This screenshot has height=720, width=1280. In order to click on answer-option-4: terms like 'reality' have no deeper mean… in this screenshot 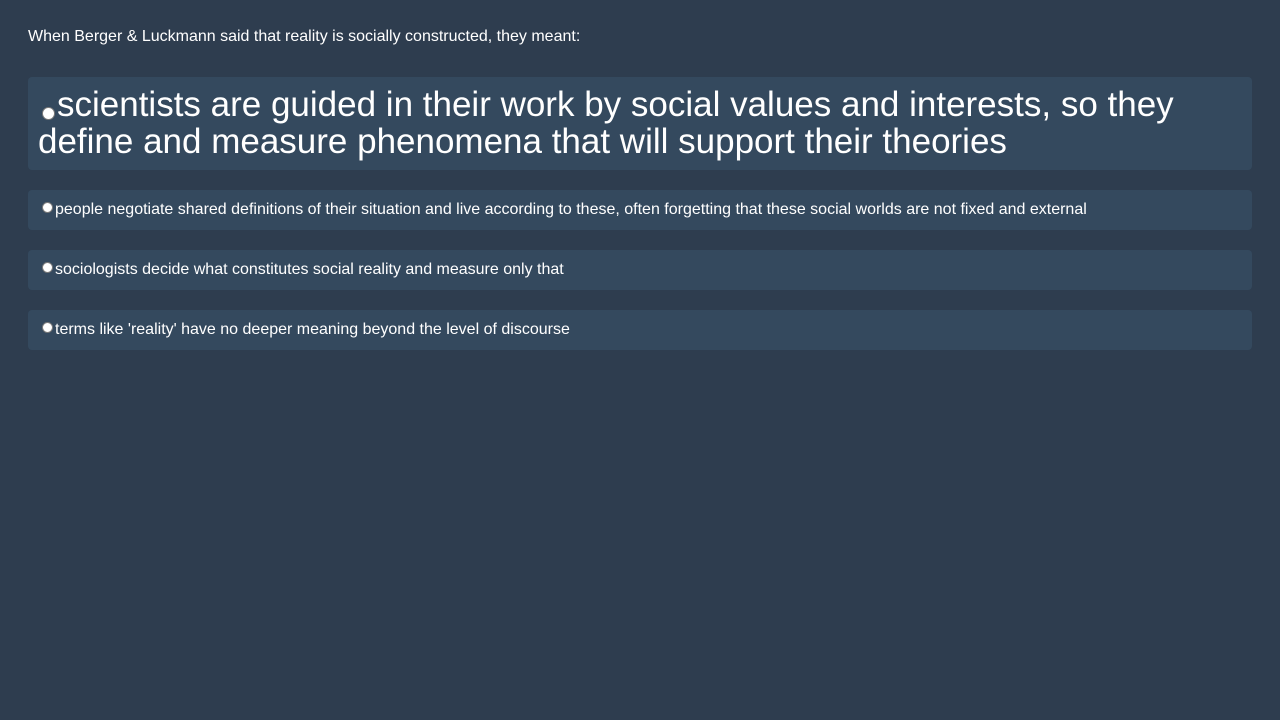, I will do `click(640, 330)`.